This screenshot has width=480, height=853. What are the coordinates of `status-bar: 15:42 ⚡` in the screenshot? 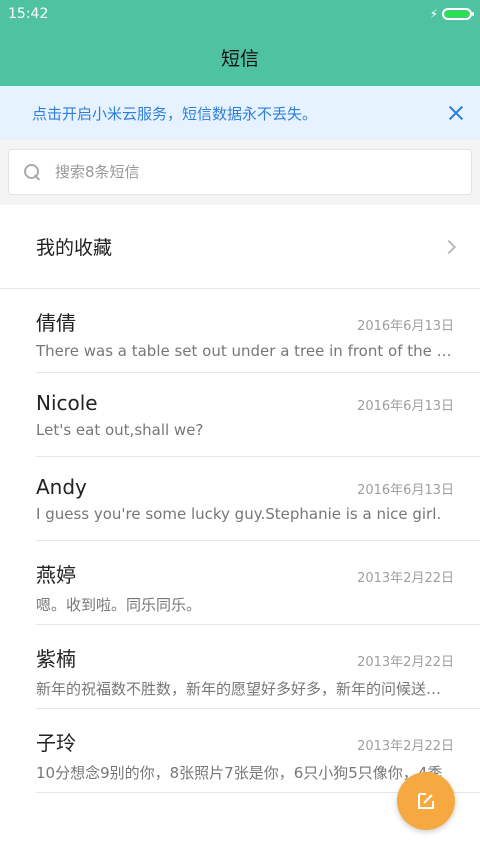 It's located at (240, 14).